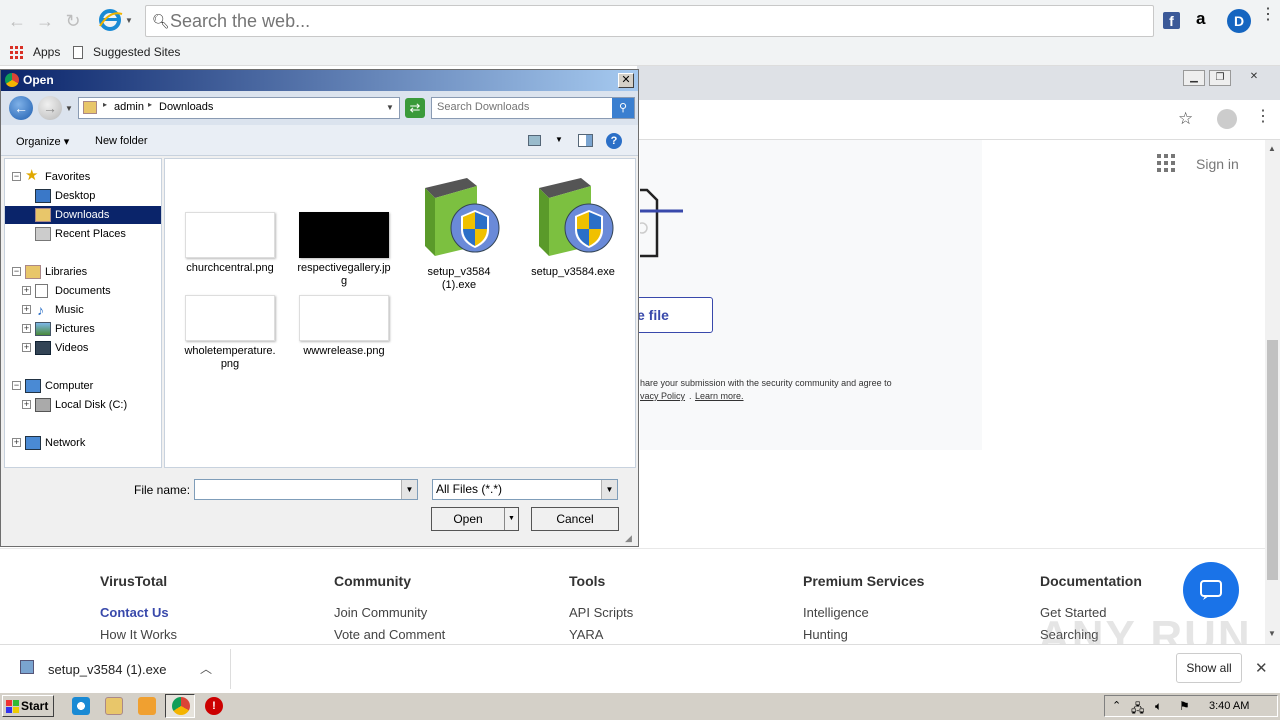  I want to click on footer-link-hunting: Hunting, so click(825, 634).